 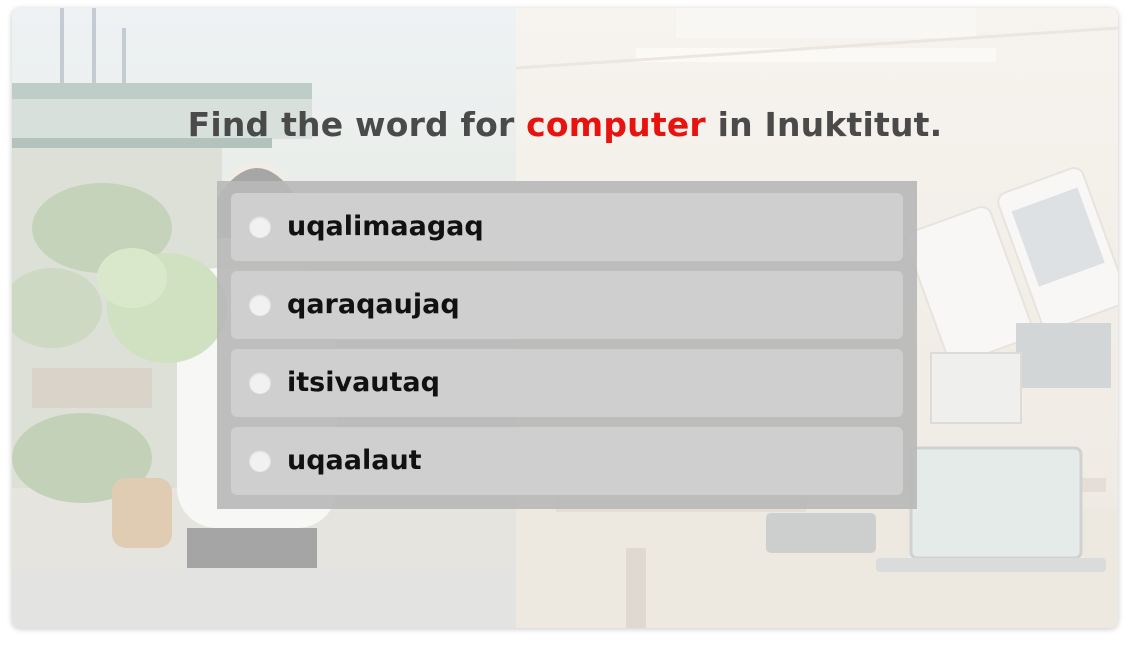 I want to click on answer-option-label: uqalimaagaq, so click(x=385, y=226).